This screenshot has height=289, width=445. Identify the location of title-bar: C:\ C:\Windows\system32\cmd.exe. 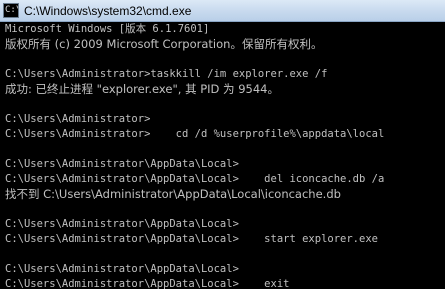
(222, 11).